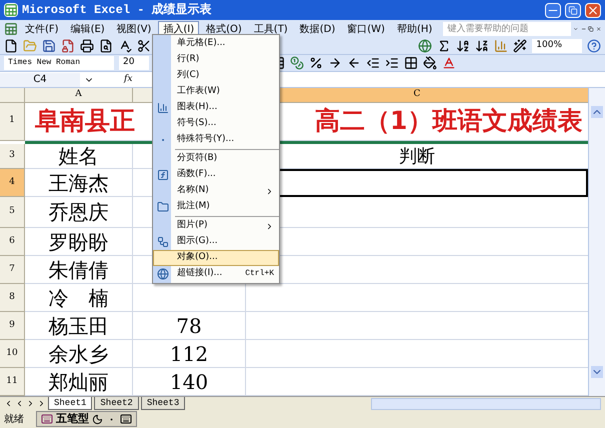  I want to click on menu-item: 超链接(I)... Ctrl+K, so click(216, 274).